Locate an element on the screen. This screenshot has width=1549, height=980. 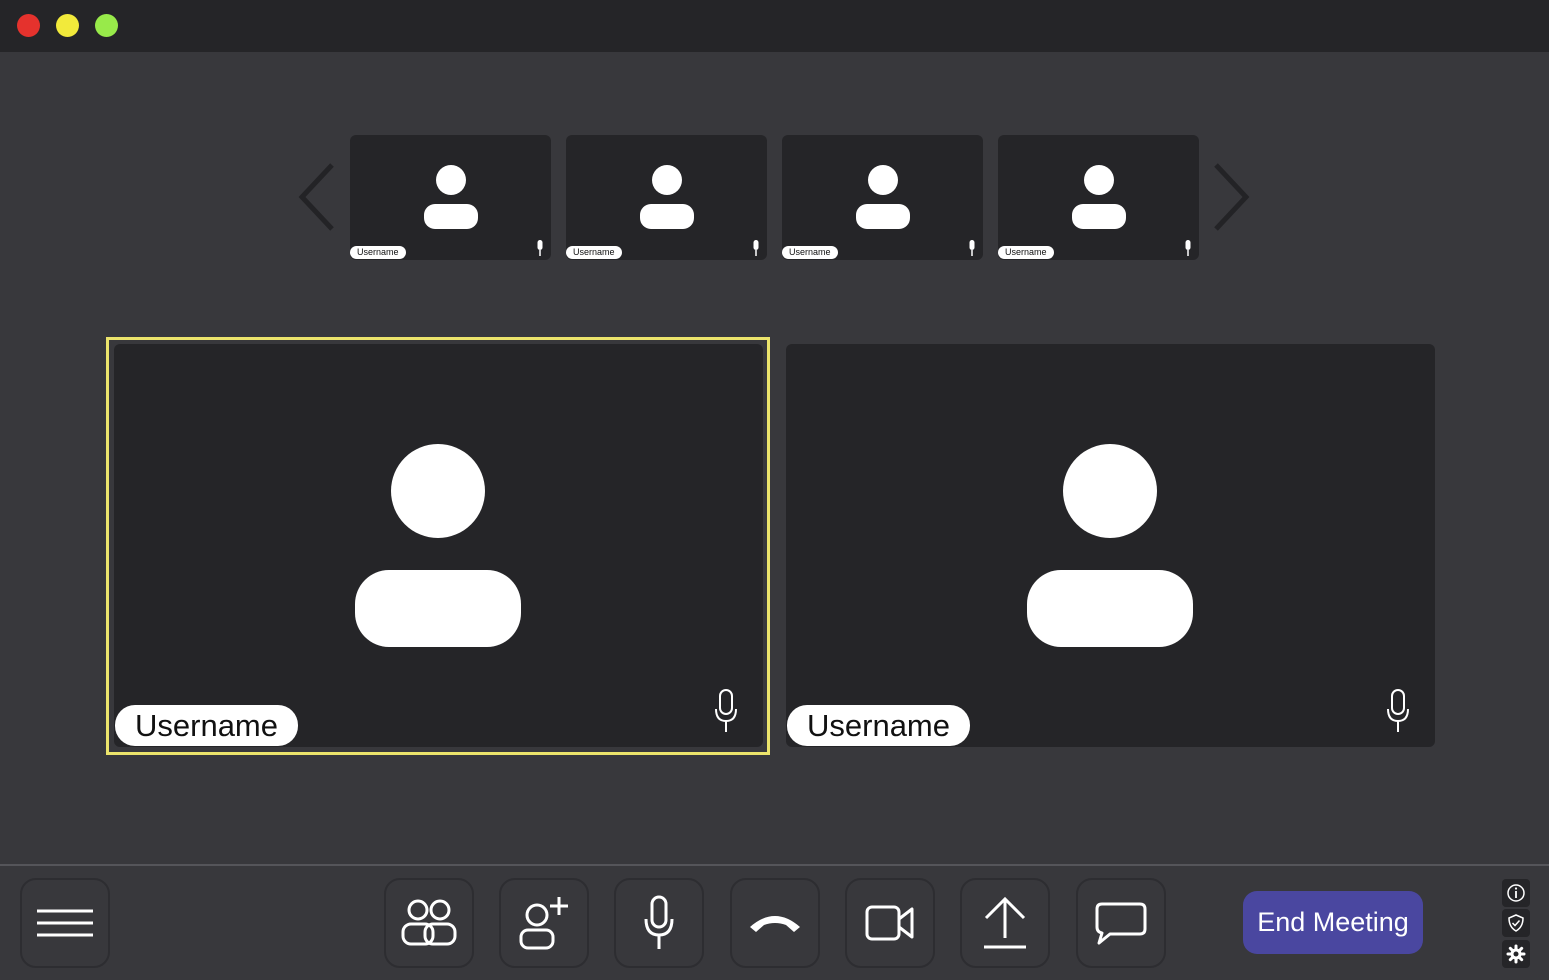
chat-icon is located at coordinates (1121, 923).